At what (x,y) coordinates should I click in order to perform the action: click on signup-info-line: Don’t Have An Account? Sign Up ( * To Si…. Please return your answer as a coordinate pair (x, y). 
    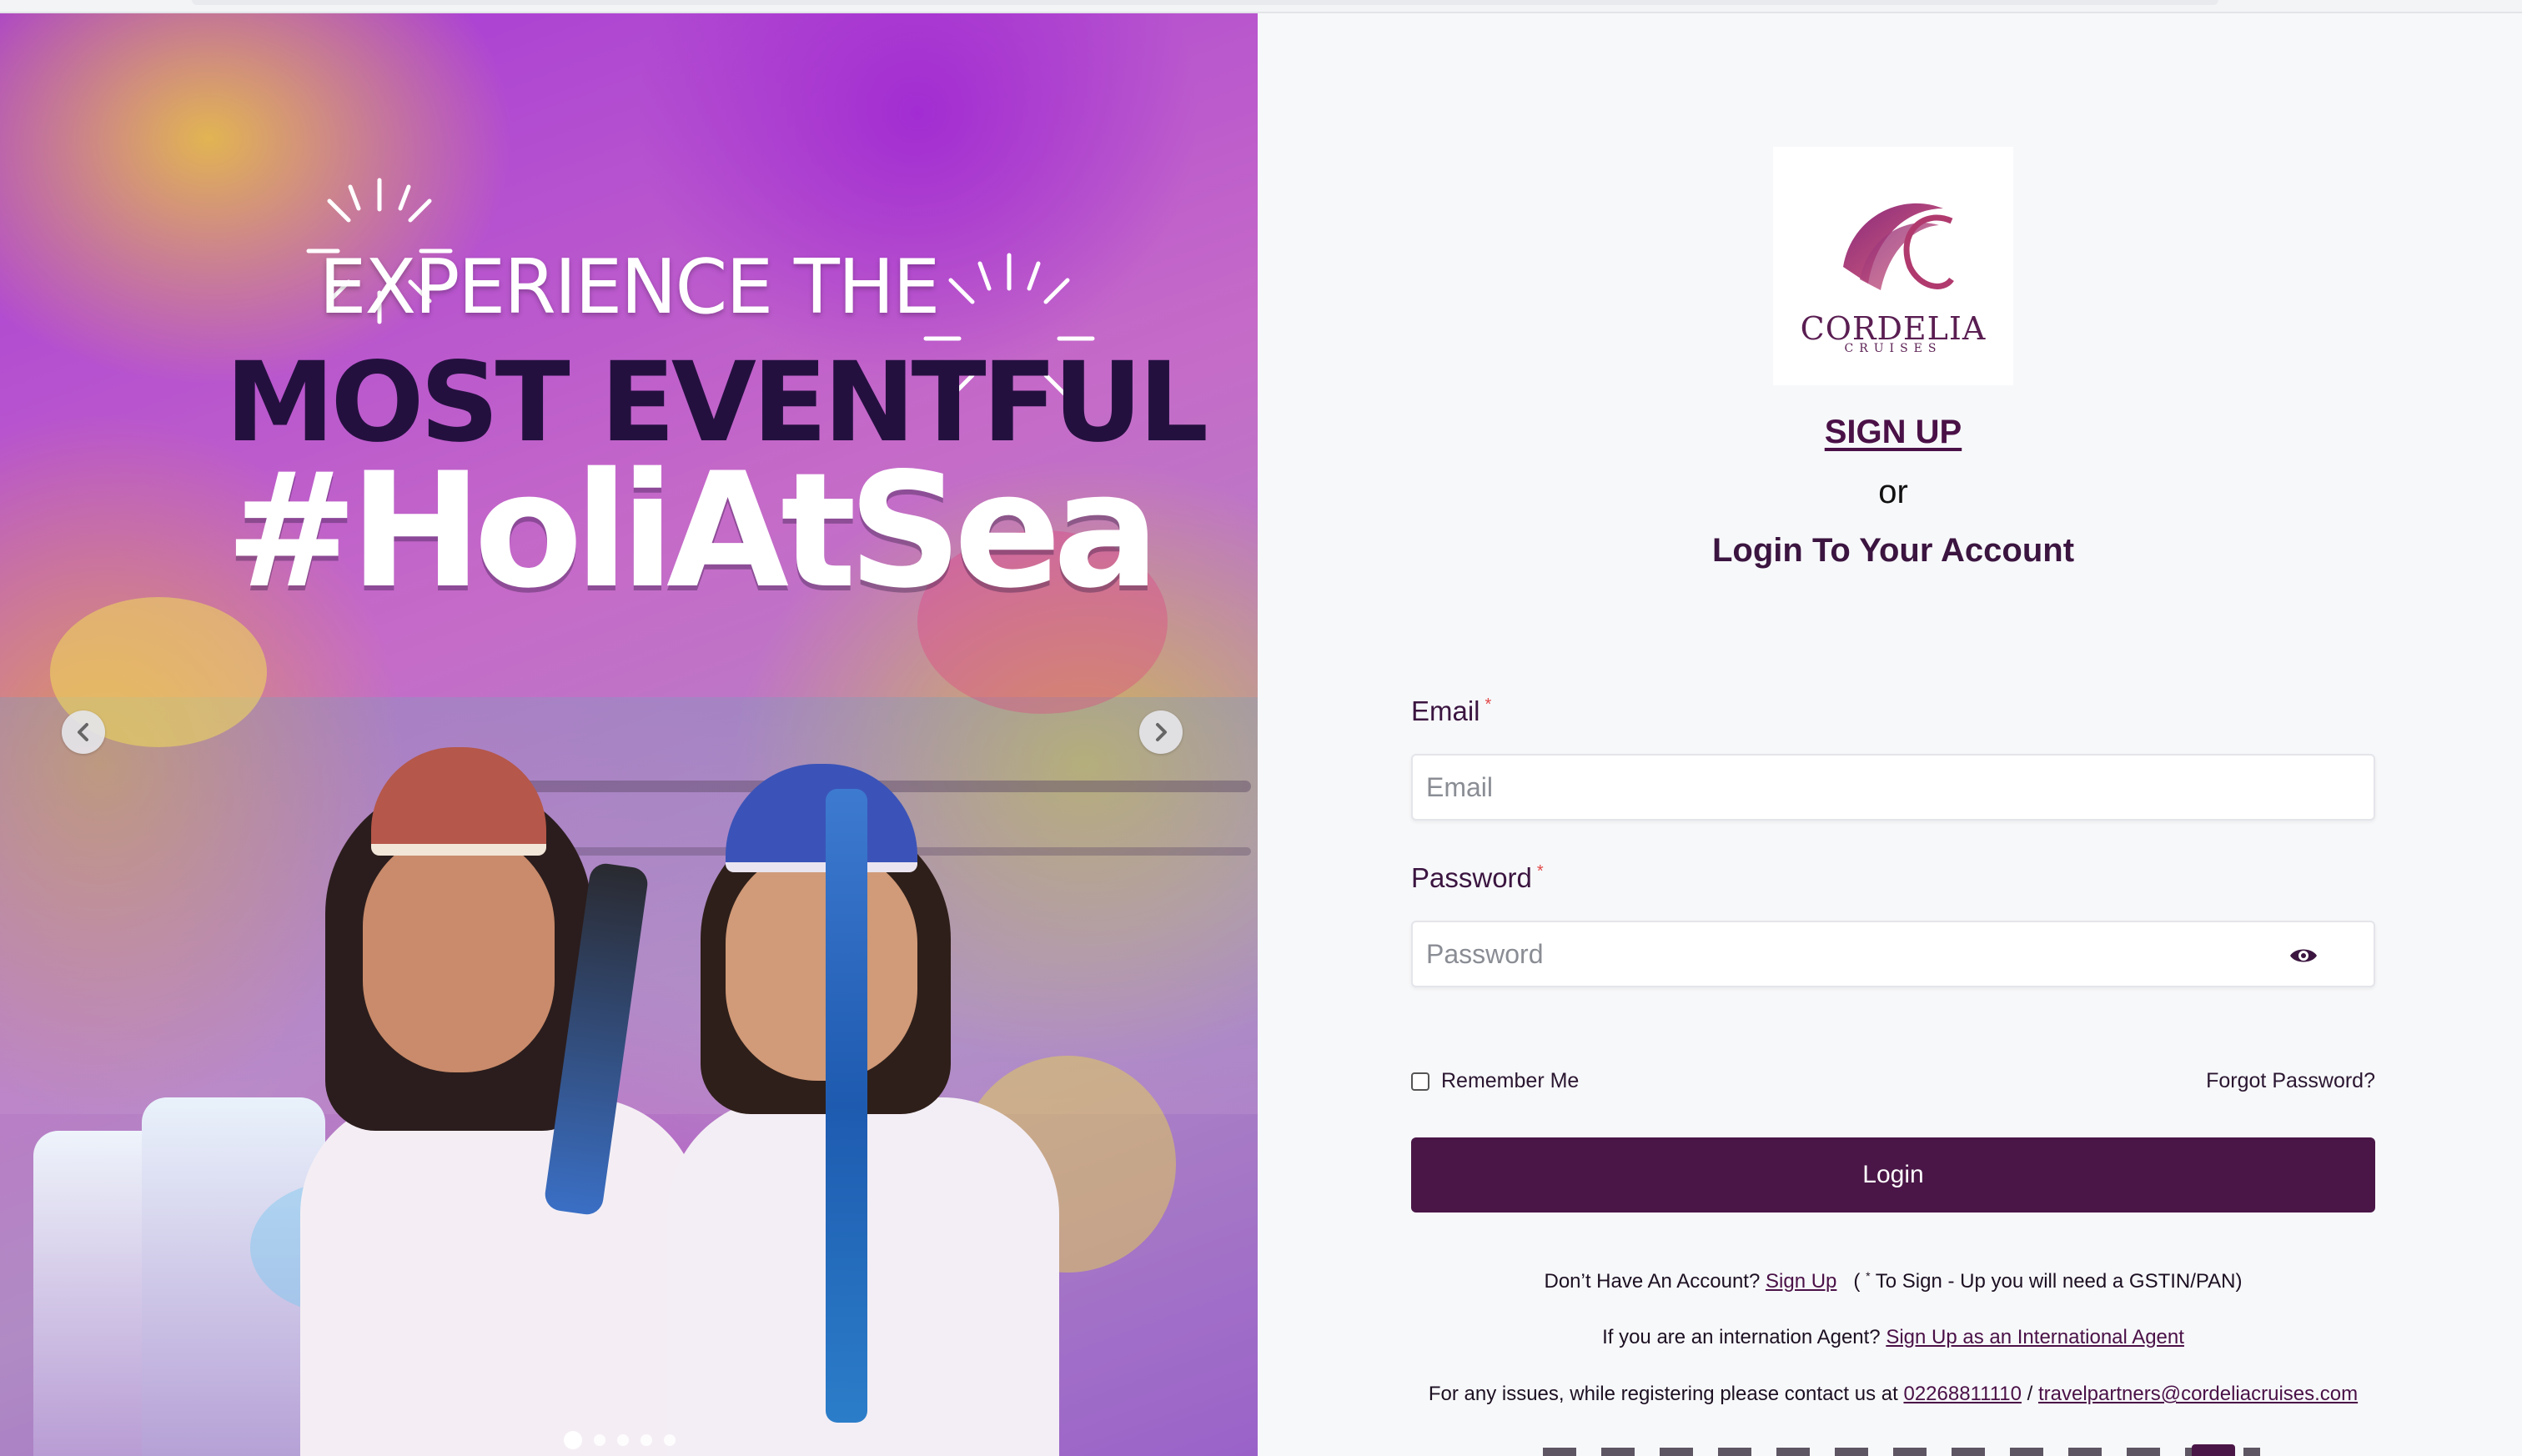
    Looking at the image, I should click on (1893, 1281).